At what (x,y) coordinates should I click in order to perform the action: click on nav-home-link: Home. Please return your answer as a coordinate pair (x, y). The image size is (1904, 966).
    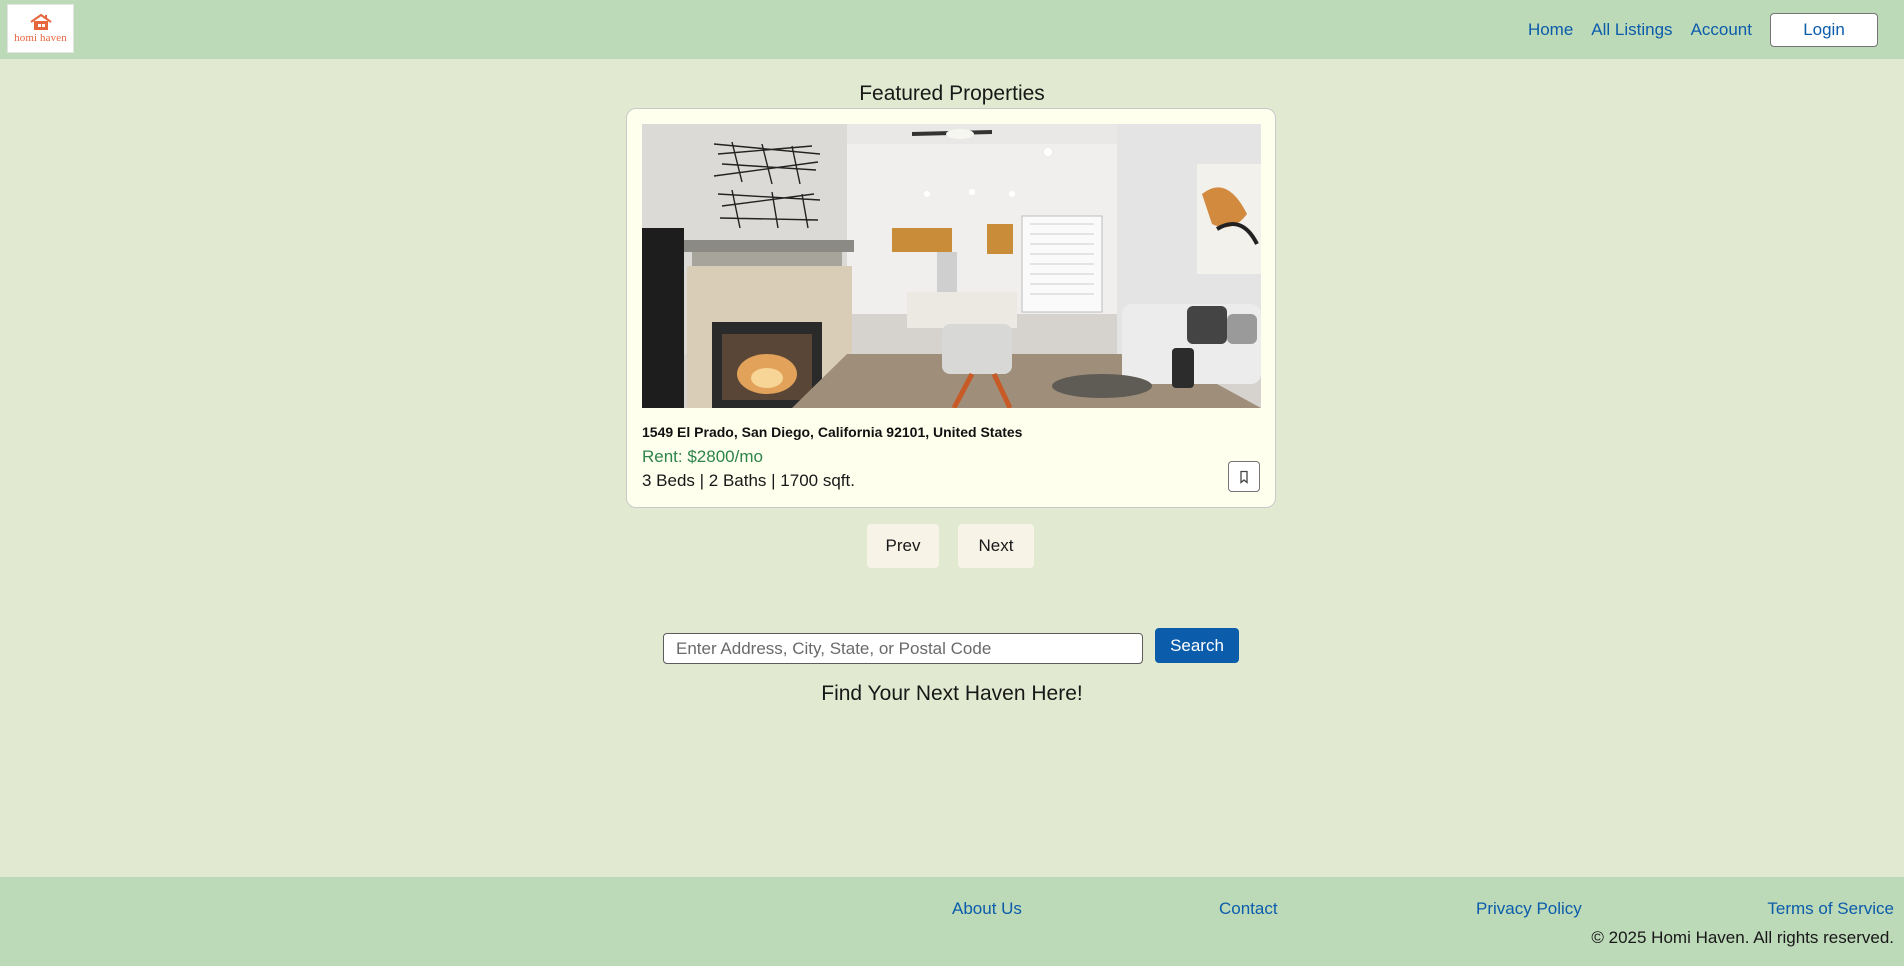
    Looking at the image, I should click on (1550, 30).